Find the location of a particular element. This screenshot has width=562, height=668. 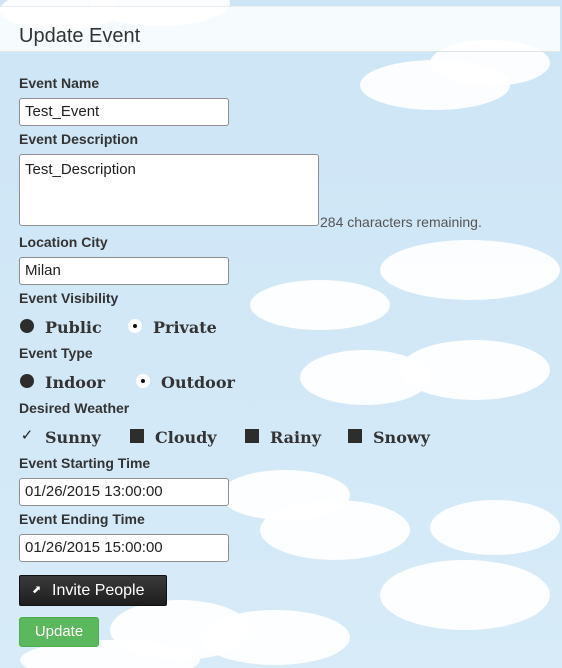

location-city-label: Location City is located at coordinates (63, 242).